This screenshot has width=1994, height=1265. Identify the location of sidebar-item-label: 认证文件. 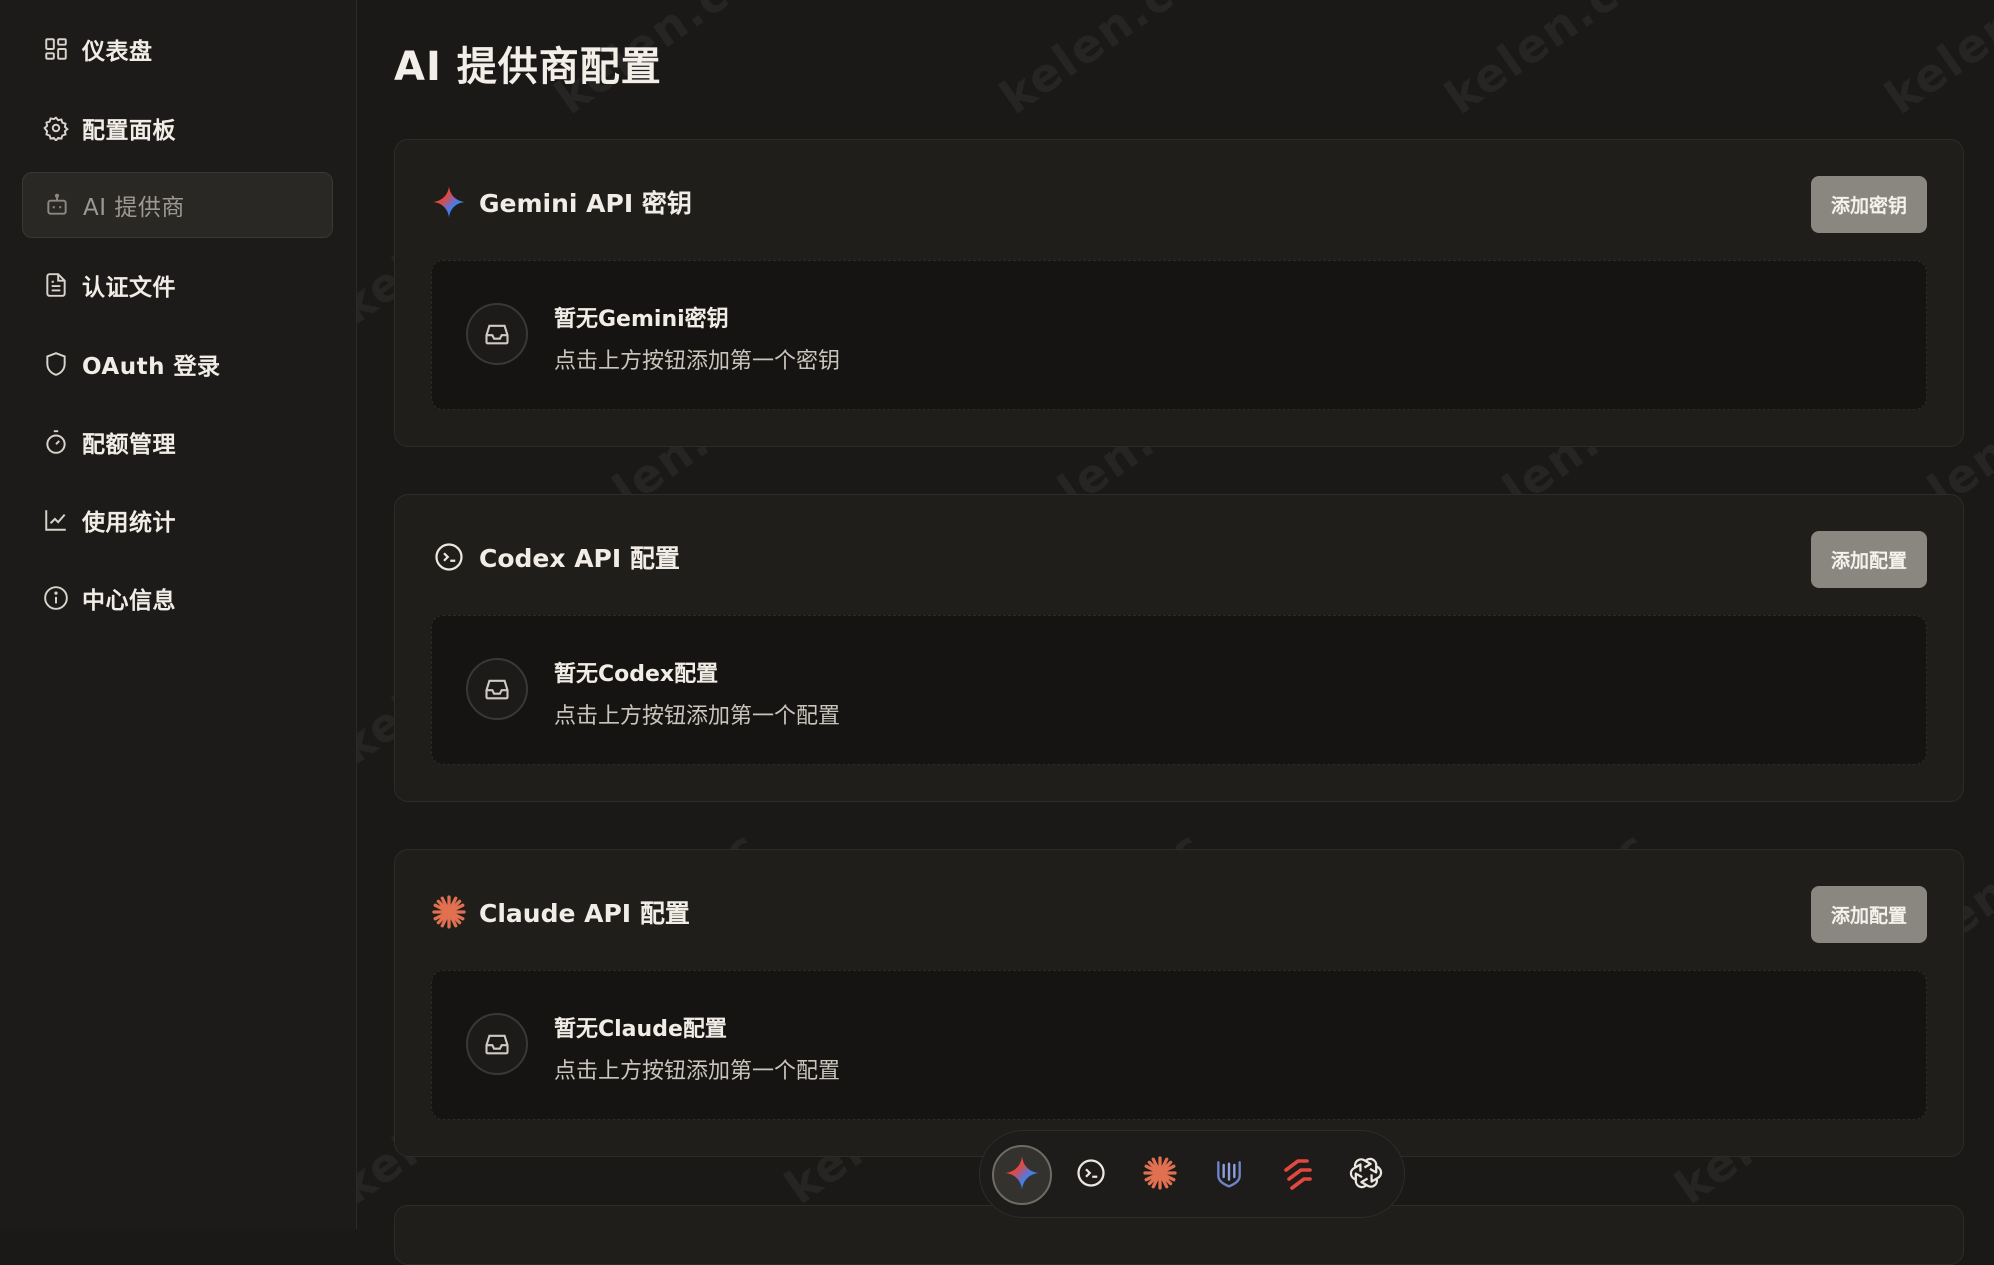
(129, 288).